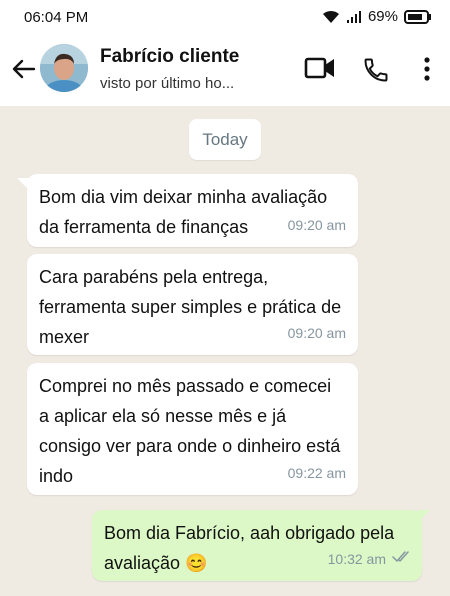 The height and width of the screenshot is (596, 450). I want to click on status-bar: 06:04 PM 69%, so click(225, 17).